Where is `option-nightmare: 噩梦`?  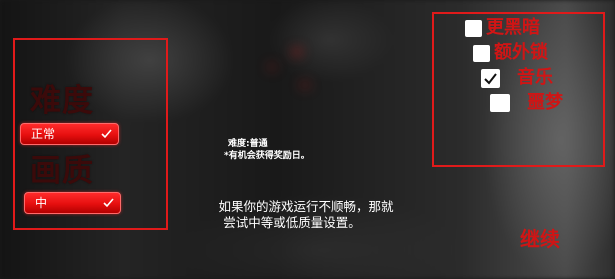
option-nightmare: 噩梦 is located at coordinates (526, 103).